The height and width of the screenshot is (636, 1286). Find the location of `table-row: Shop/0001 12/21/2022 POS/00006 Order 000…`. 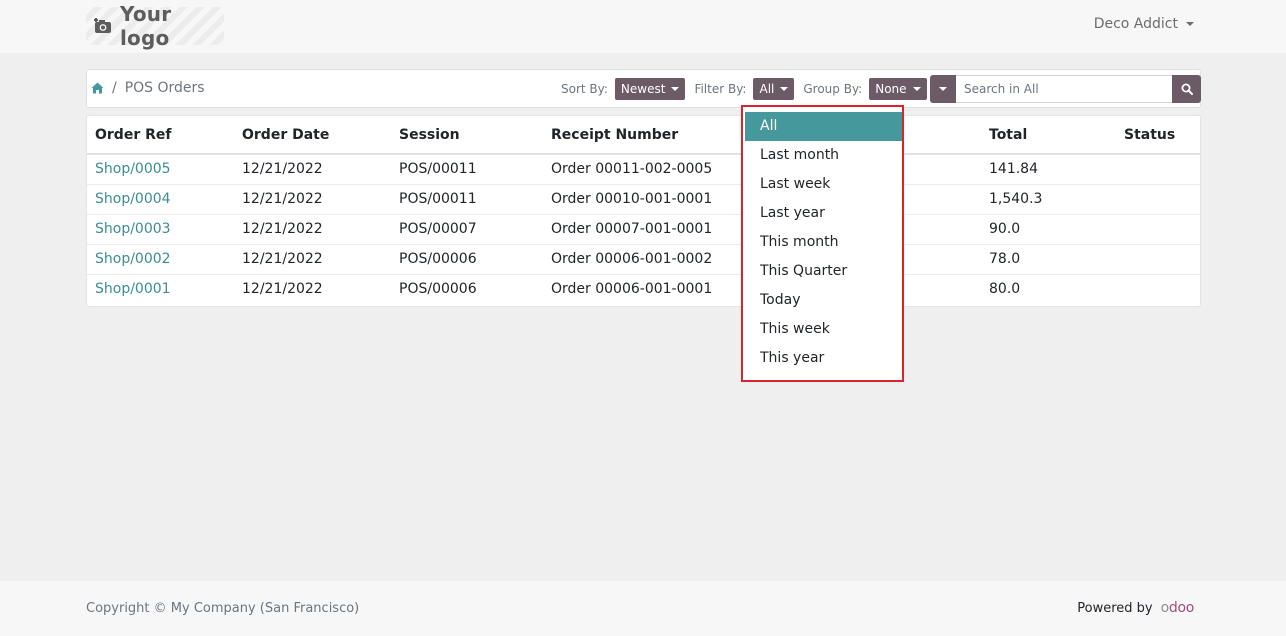

table-row: Shop/0001 12/21/2022 POS/00006 Order 000… is located at coordinates (643, 290).